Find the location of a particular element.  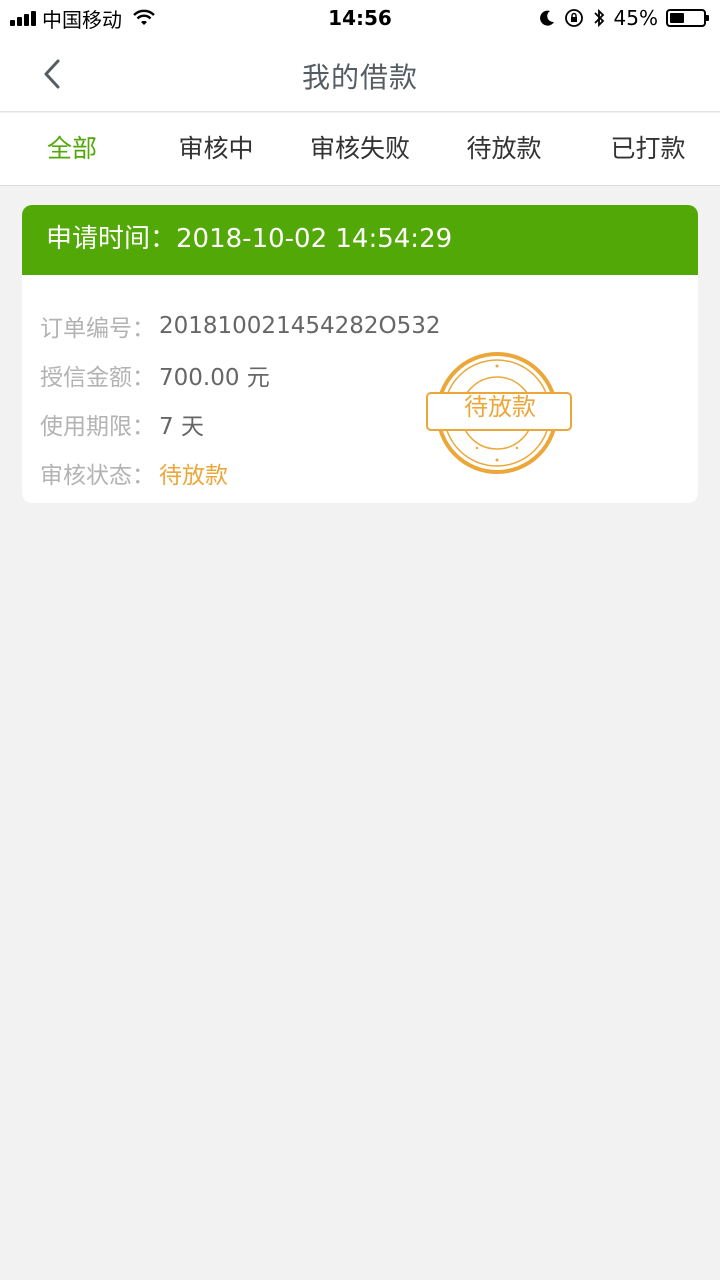

bluetooth-icon is located at coordinates (598, 18).